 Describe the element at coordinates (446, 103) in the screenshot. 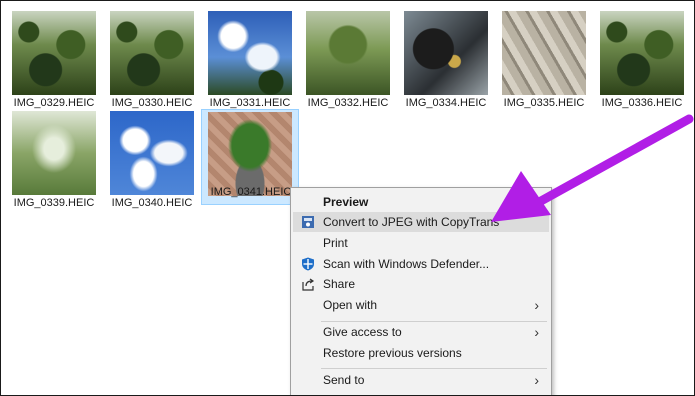

I see `file-name: IMG_0334.HEIC` at that location.